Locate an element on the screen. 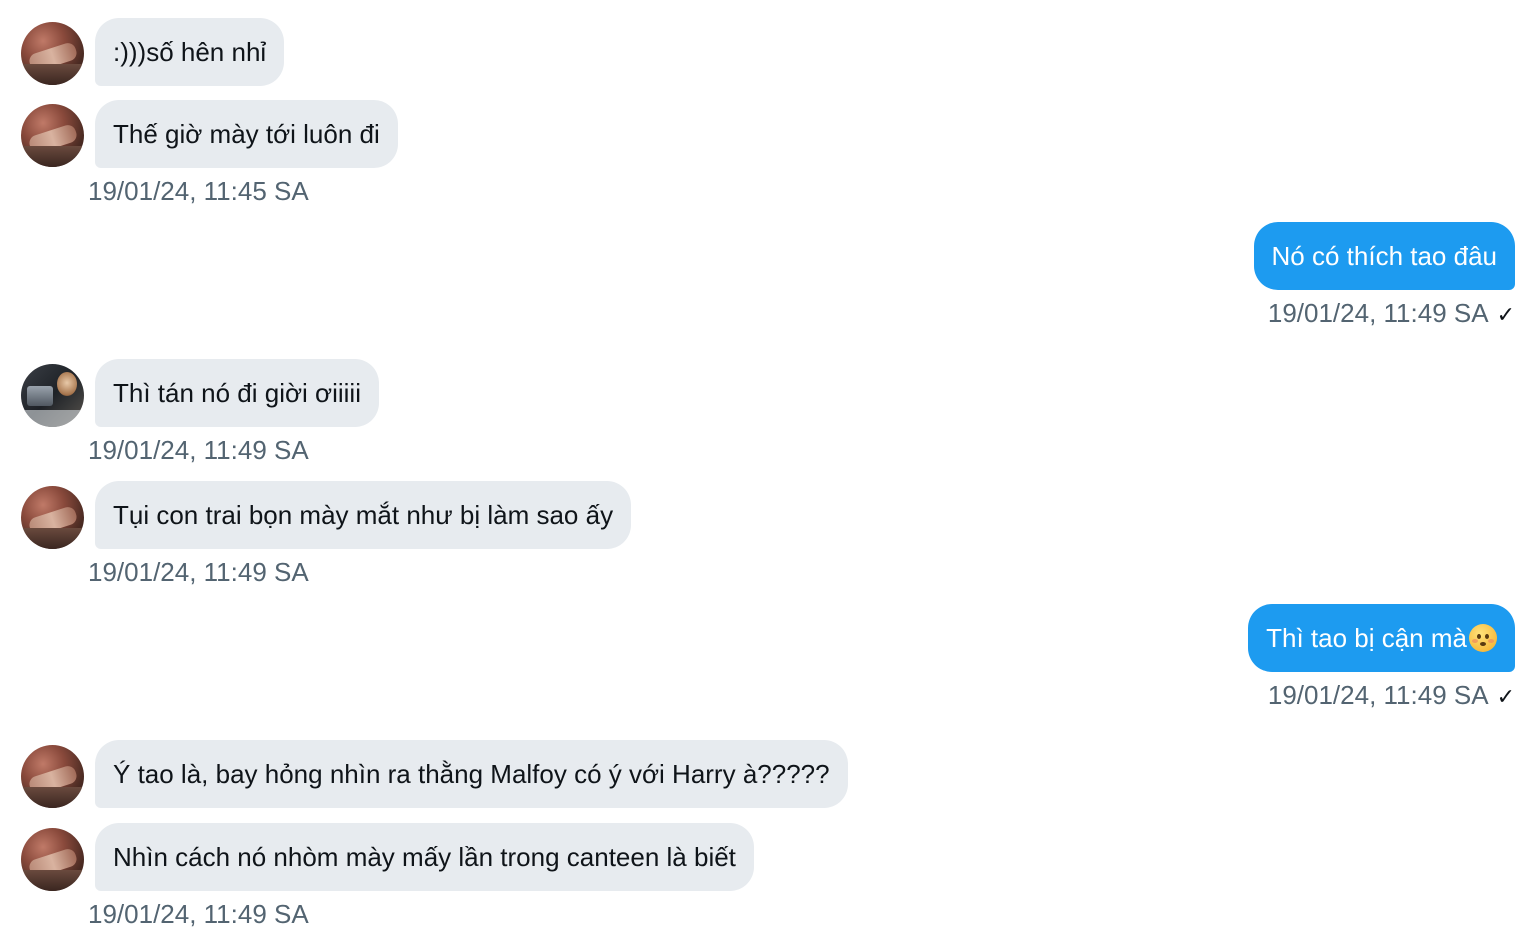 This screenshot has height=938, width=1531. outgoing-message-bubble: Thì tao bị cận mà is located at coordinates (1381, 638).